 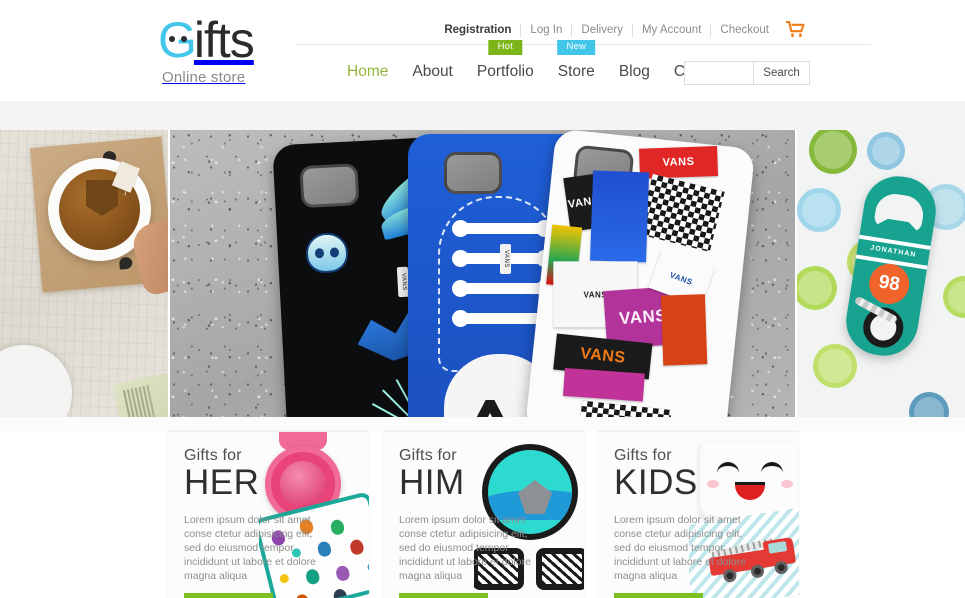 What do you see at coordinates (634, 72) in the screenshot?
I see `nav-item-blog: Blog` at bounding box center [634, 72].